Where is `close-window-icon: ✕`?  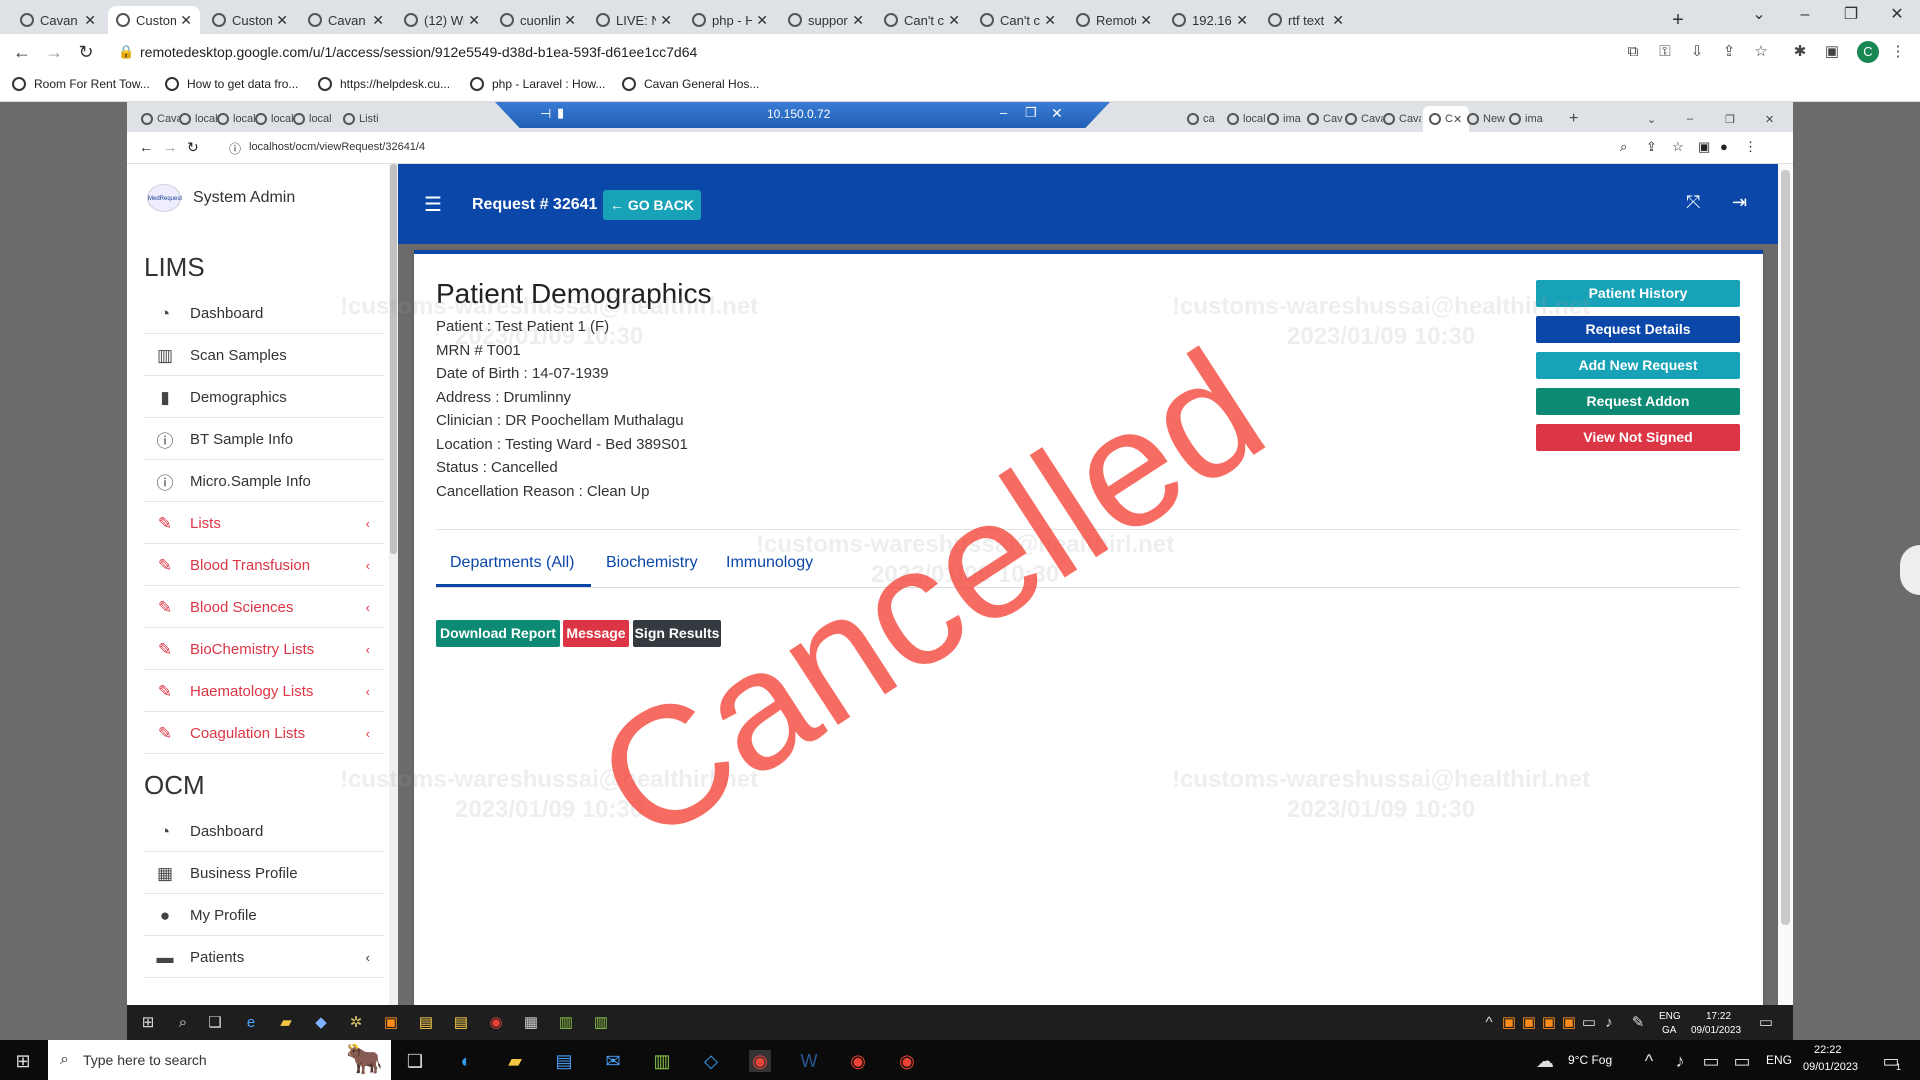 close-window-icon: ✕ is located at coordinates (1897, 15).